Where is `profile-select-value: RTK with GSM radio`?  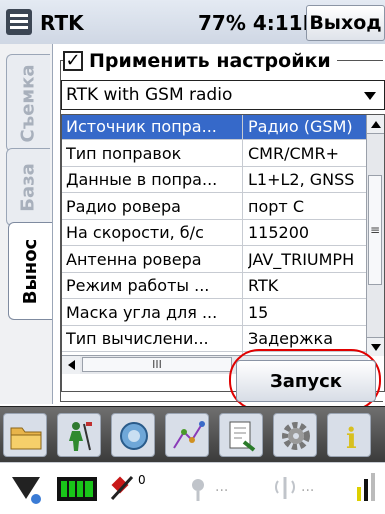 profile-select-value: RTK with GSM radio is located at coordinates (149, 95).